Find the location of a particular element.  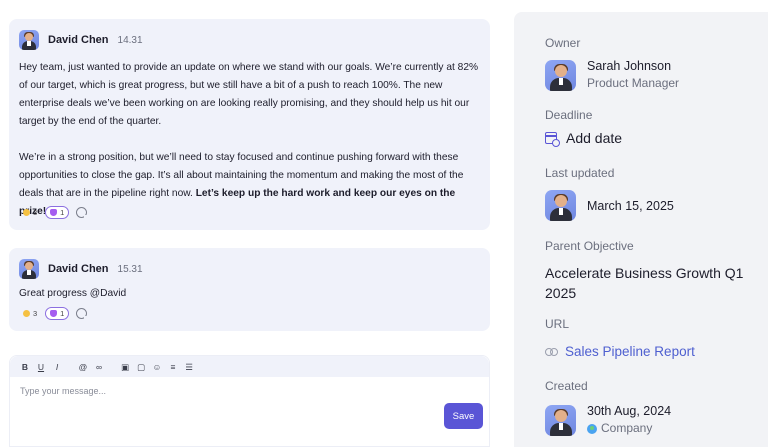

formatting-toolbar: B U I @ ∞ ▣ ▢ ☺ ≡ ☰ is located at coordinates (249, 366).